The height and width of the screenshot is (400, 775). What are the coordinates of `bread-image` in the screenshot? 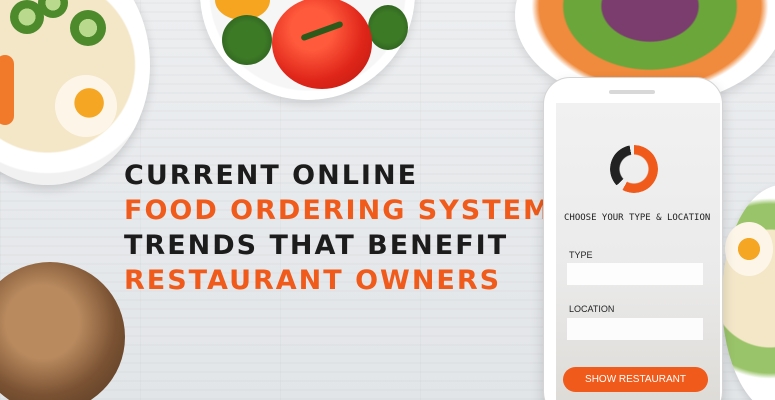 It's located at (62, 331).